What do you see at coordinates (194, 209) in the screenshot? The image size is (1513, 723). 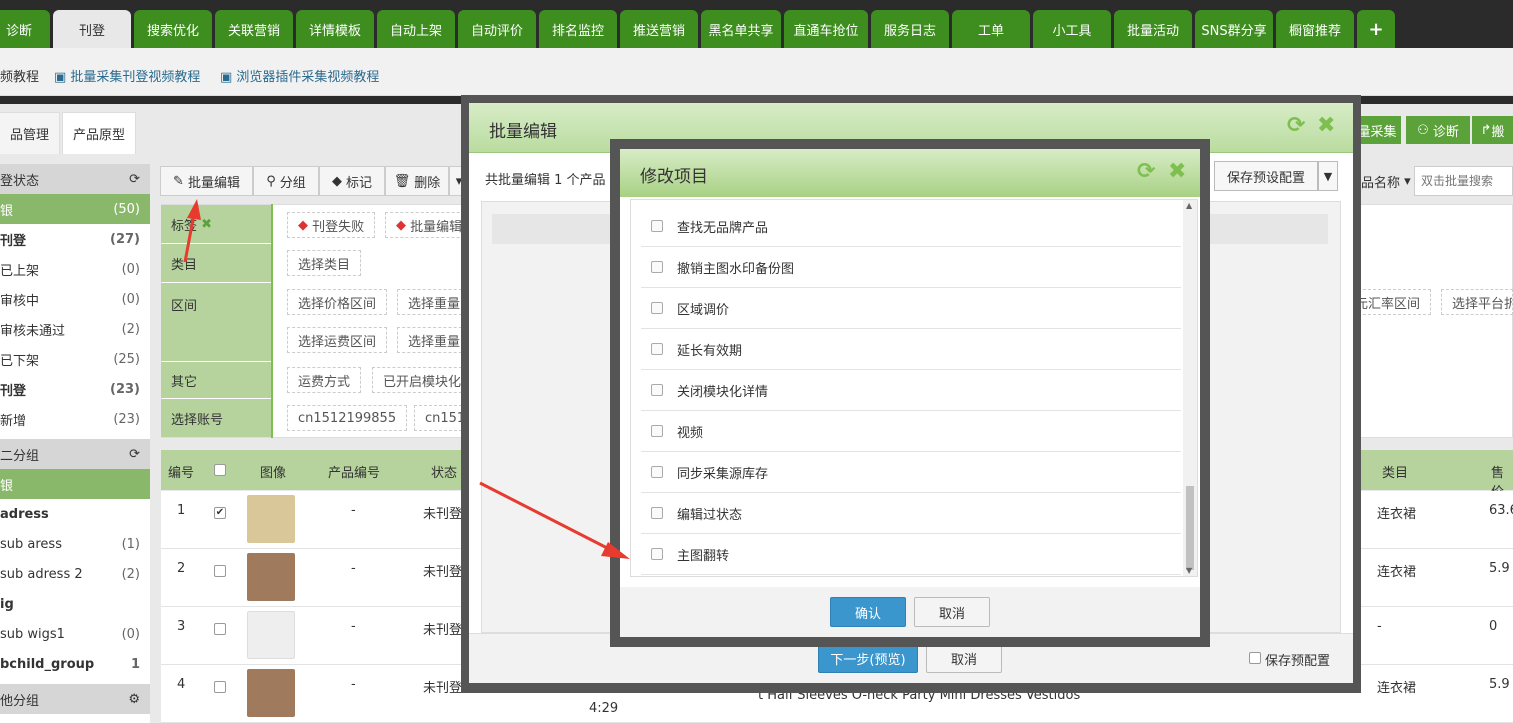 I see `arrow-up-head` at bounding box center [194, 209].